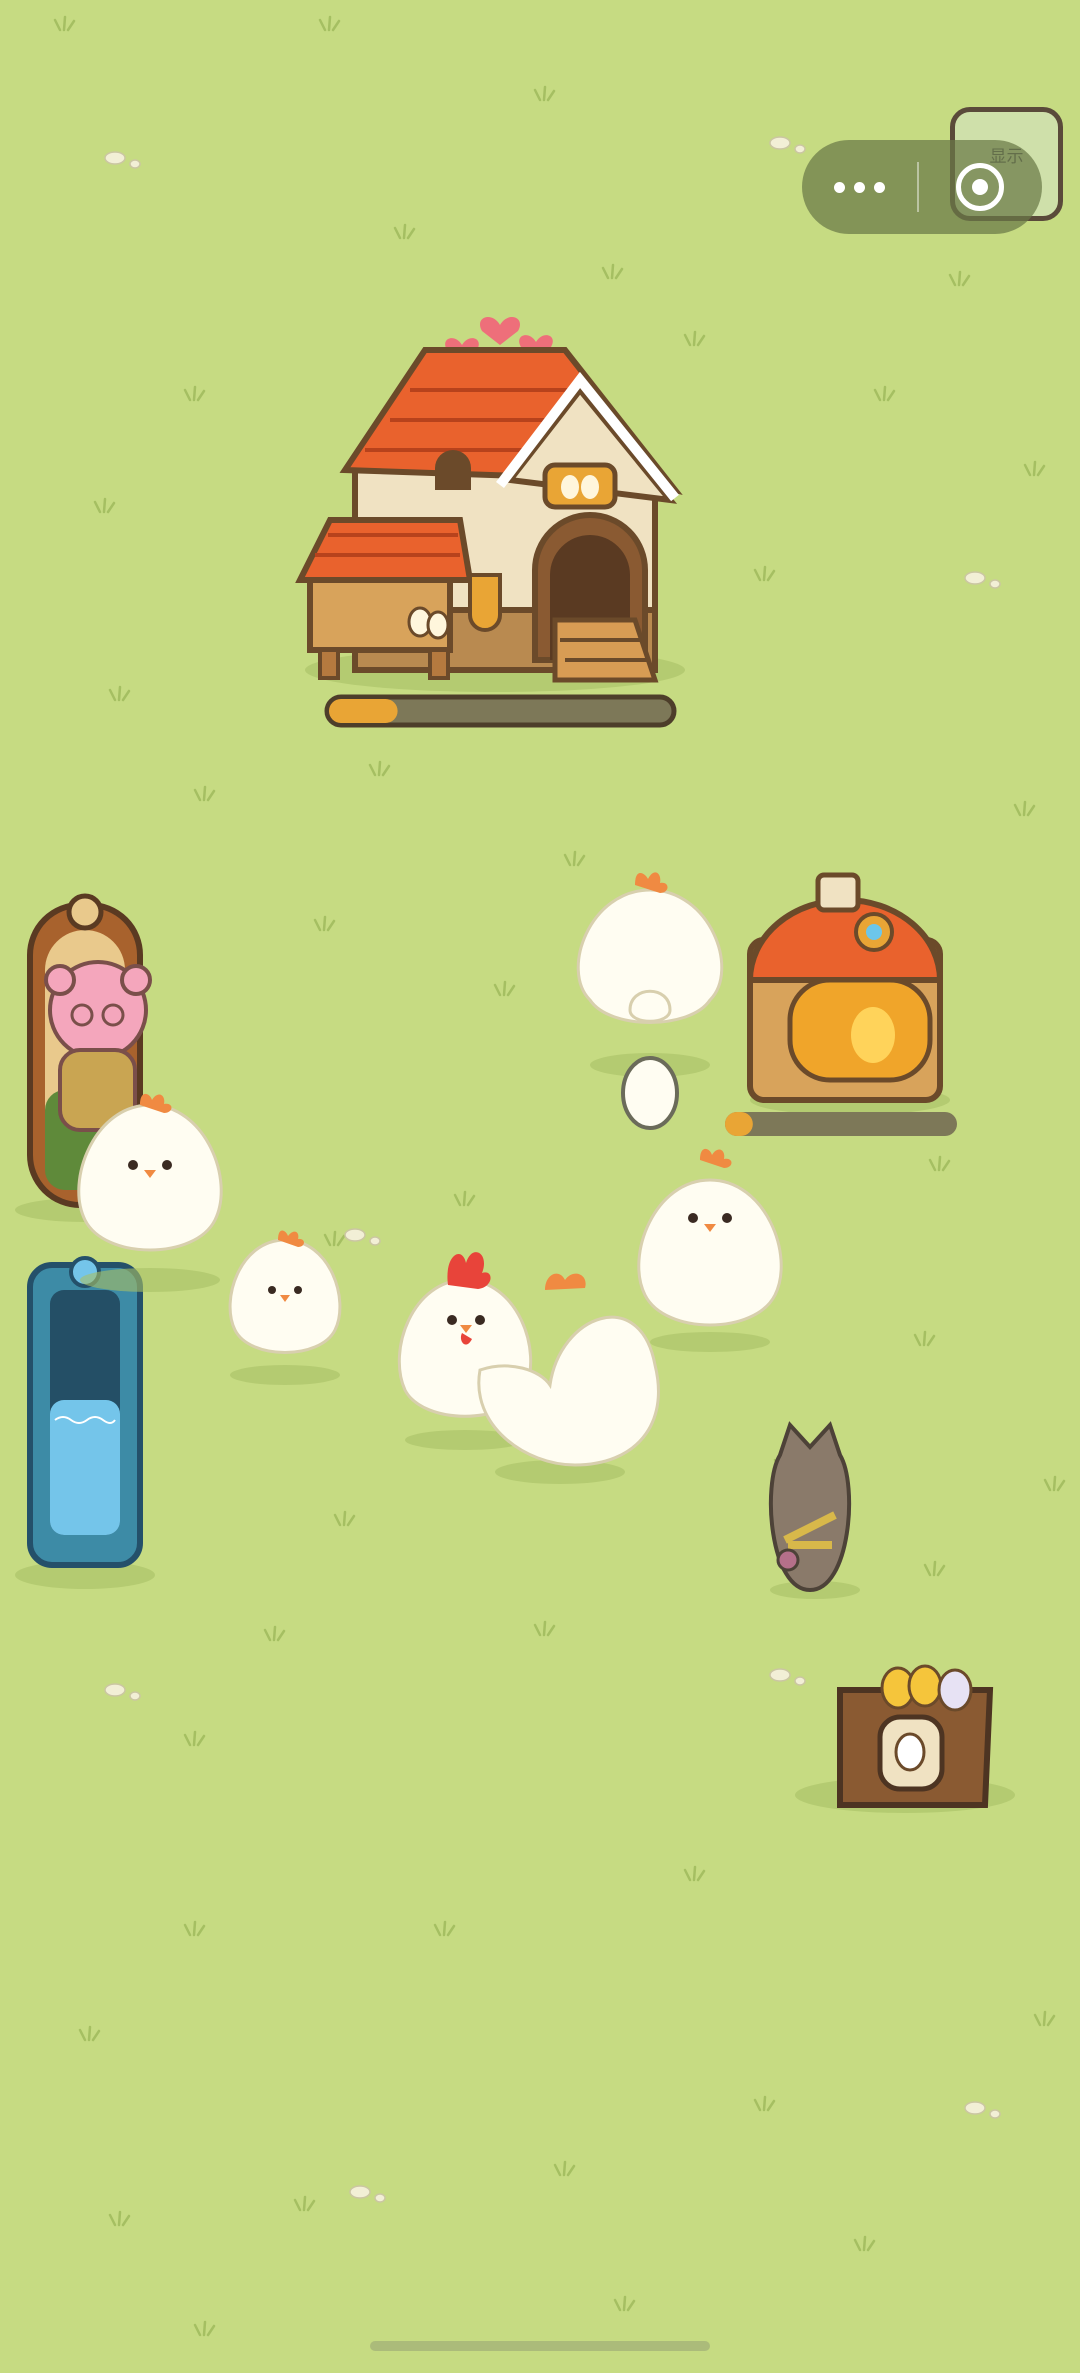  Describe the element at coordinates (859, 187) in the screenshot. I see `three-dots-icon` at that location.